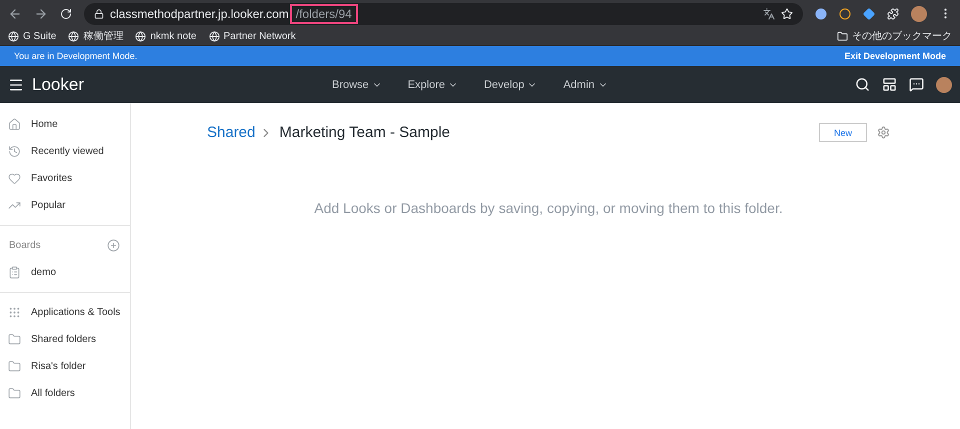 Image resolution: width=960 pixels, height=429 pixels. What do you see at coordinates (944, 84) in the screenshot?
I see `user-avatar` at bounding box center [944, 84].